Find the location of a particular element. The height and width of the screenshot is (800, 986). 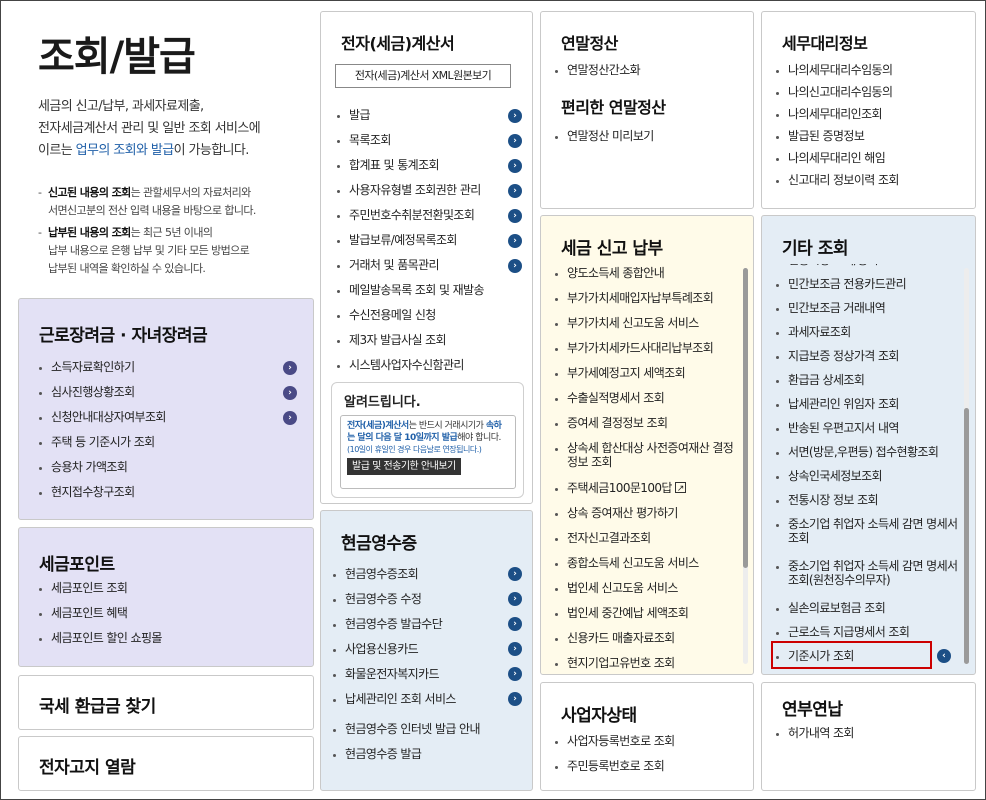

list-item: 메일발송목록 조회 및 재발송 is located at coordinates (429, 292).